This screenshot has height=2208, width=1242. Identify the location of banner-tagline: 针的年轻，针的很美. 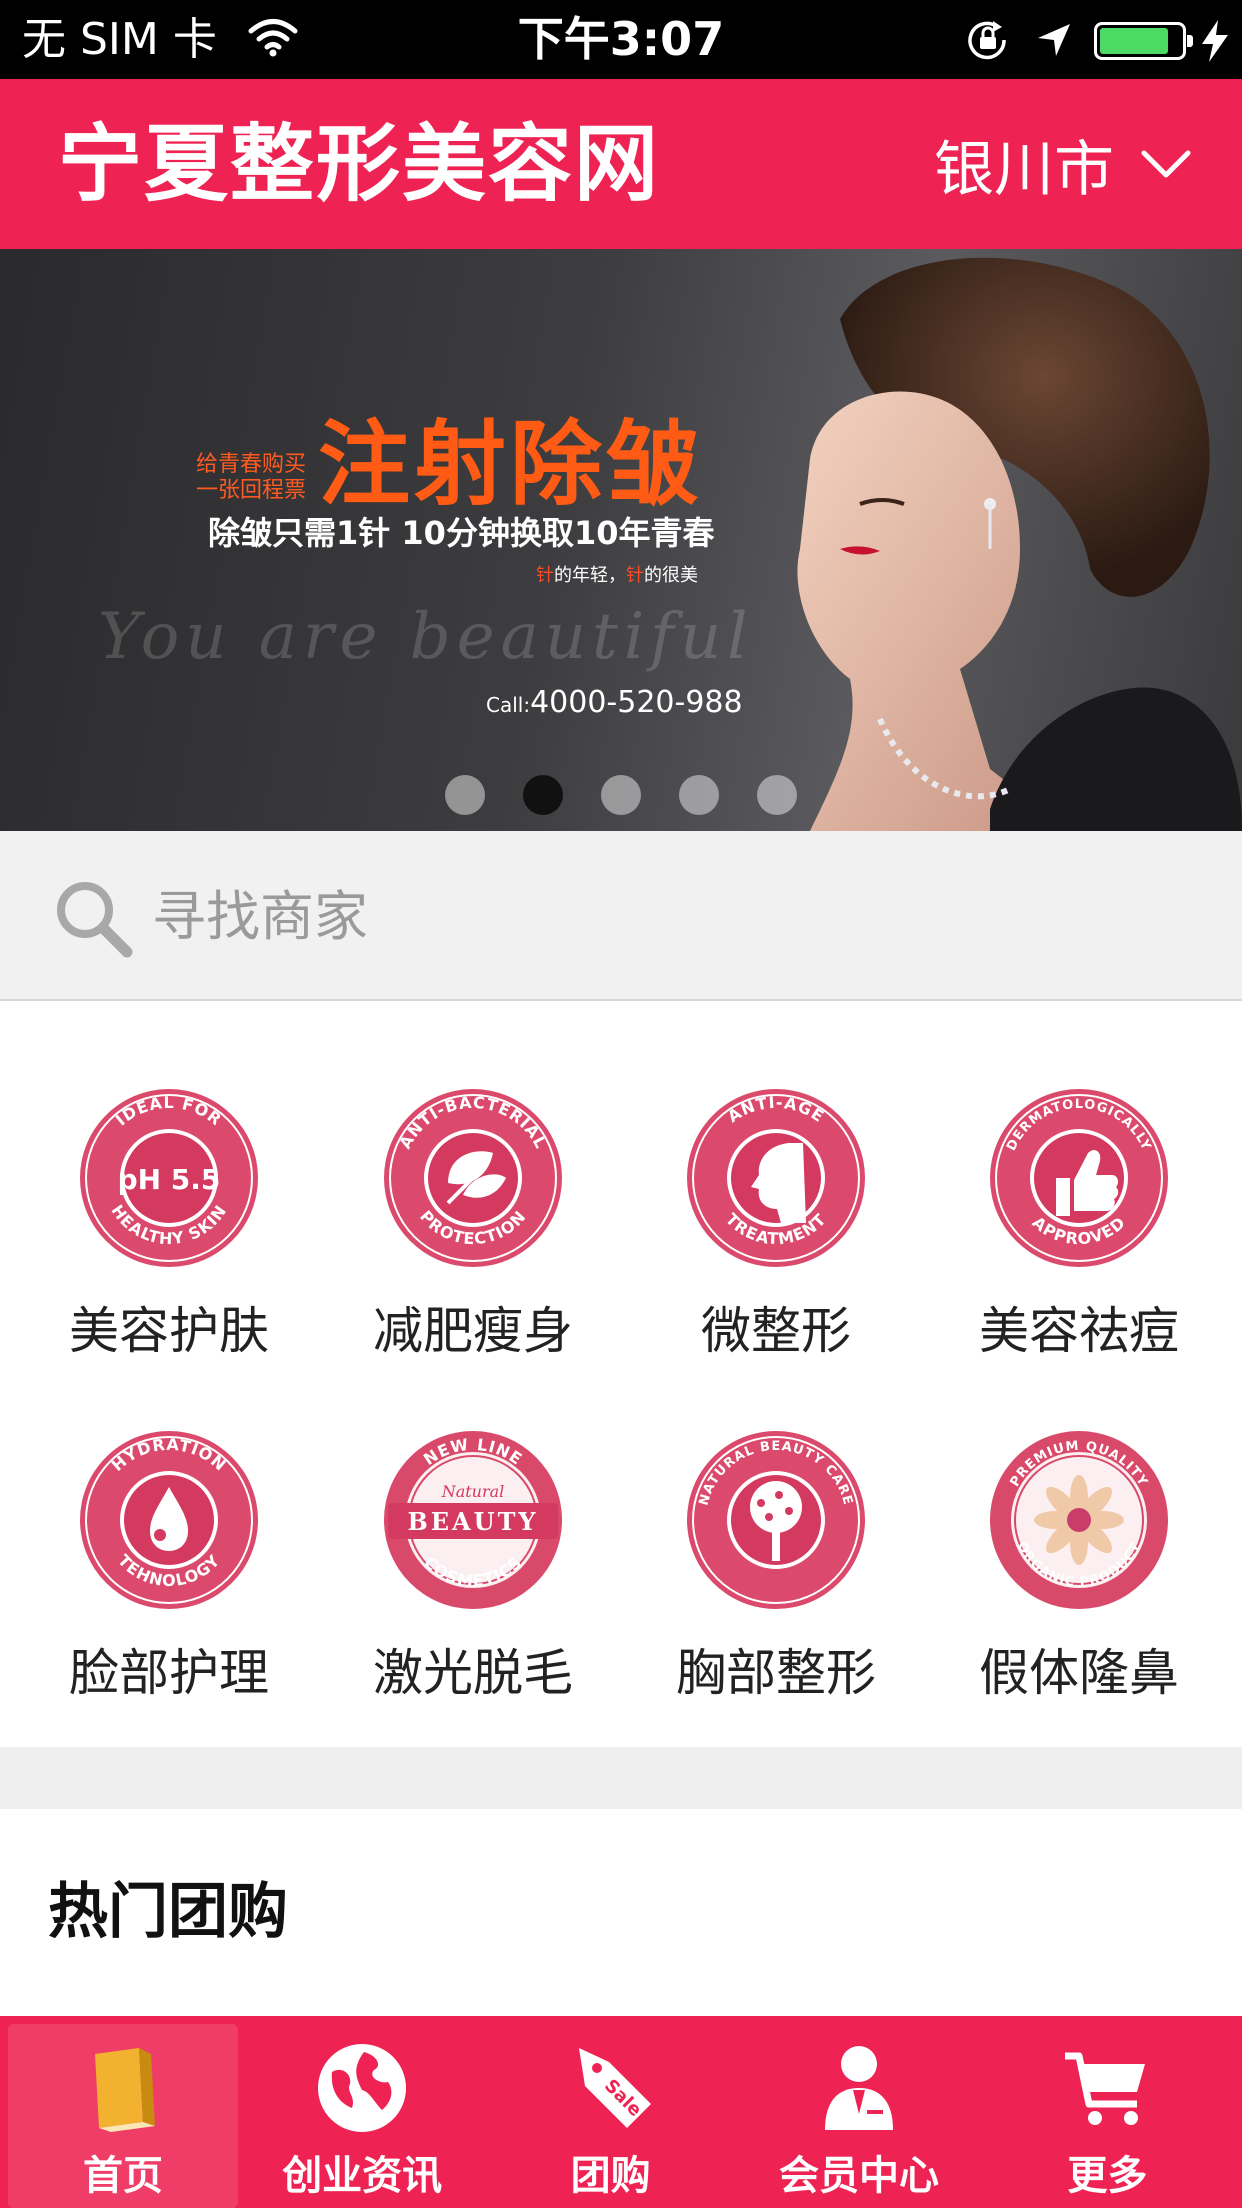
(617, 576).